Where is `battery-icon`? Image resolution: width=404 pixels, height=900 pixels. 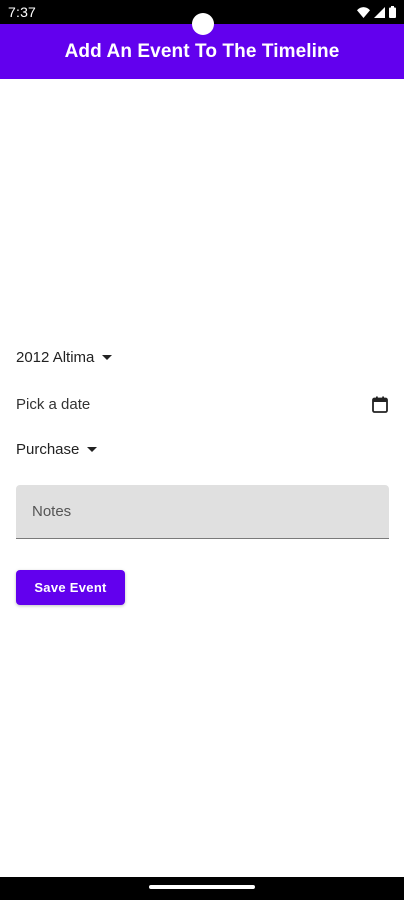
battery-icon is located at coordinates (392, 12).